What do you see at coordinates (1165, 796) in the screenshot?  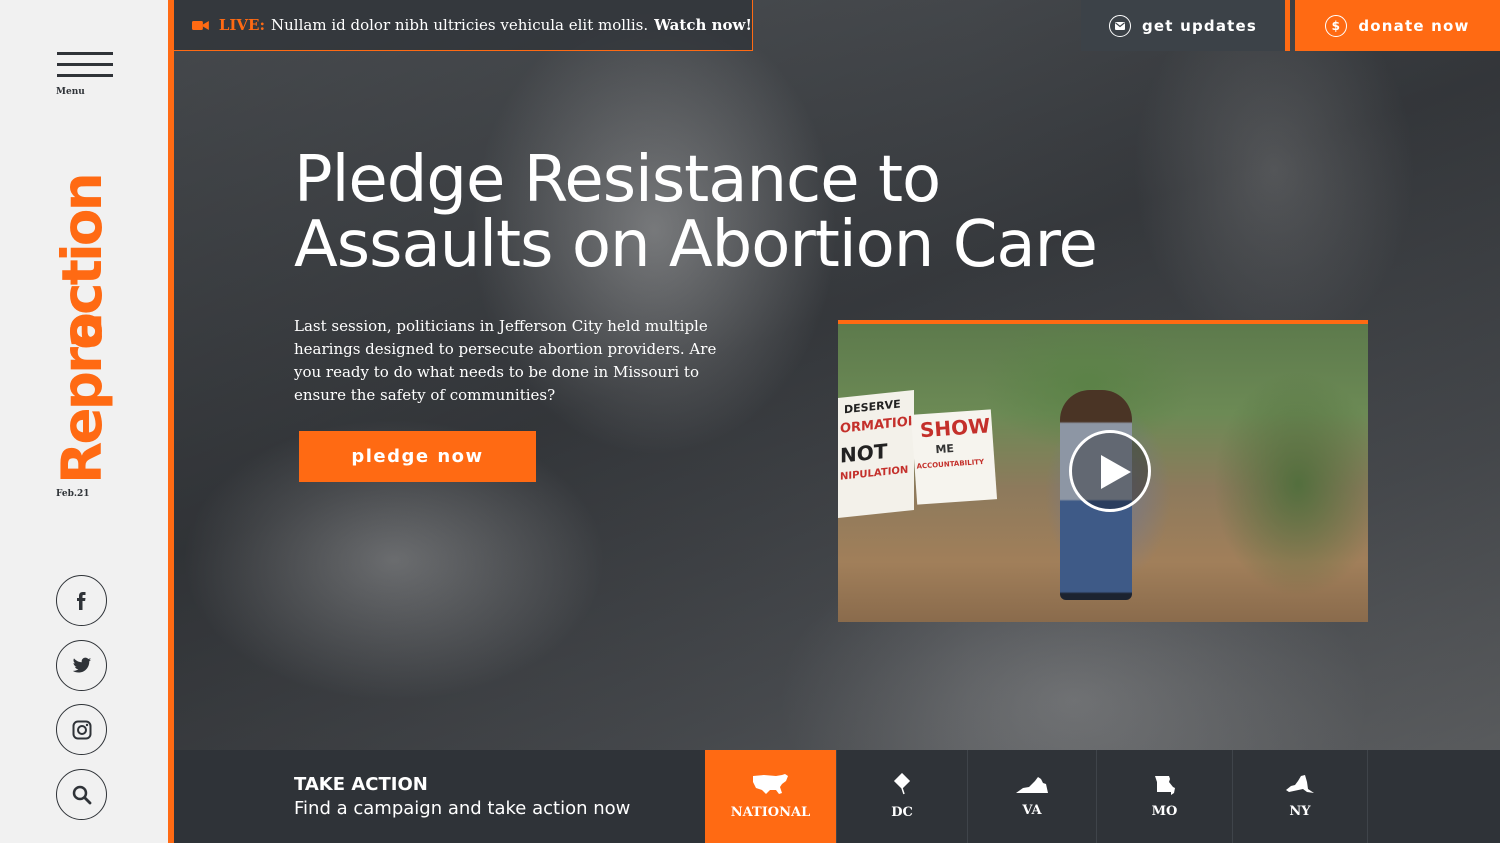 I see `region-tab-mo: MO` at bounding box center [1165, 796].